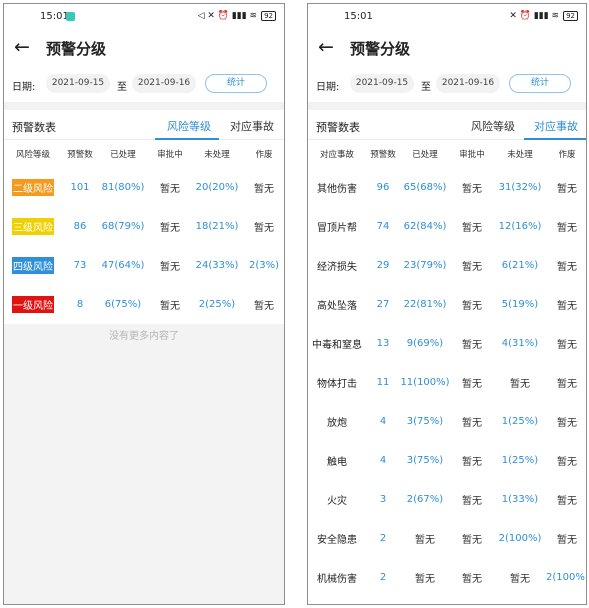  What do you see at coordinates (336, 155) in the screenshot?
I see `col-header: 对应事故` at bounding box center [336, 155].